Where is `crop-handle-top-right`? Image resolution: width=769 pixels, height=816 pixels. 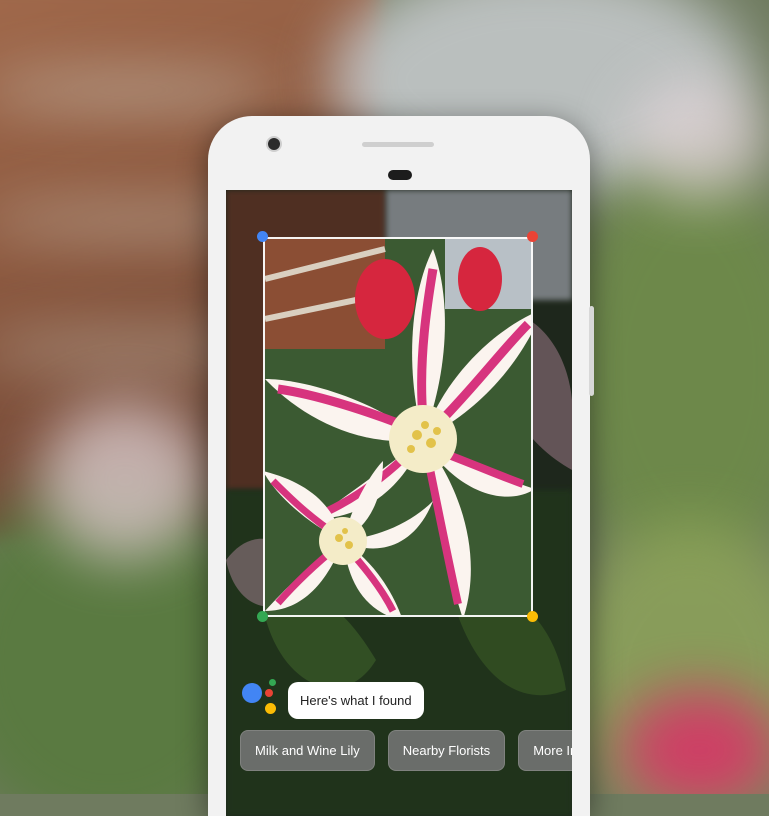 crop-handle-top-right is located at coordinates (532, 236).